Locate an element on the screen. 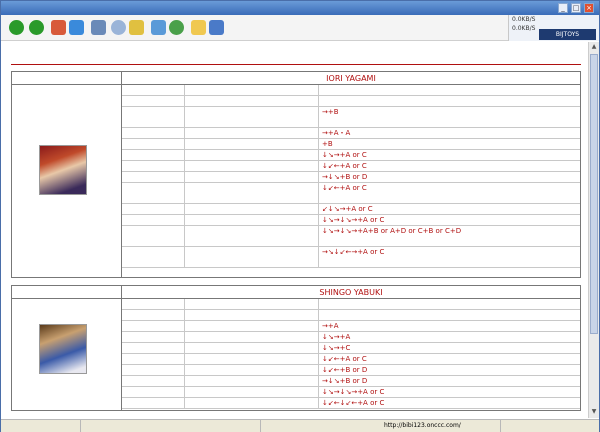 The height and width of the screenshot is (432, 600). move-row: ↓↘→+A or C is located at coordinates (351, 155).